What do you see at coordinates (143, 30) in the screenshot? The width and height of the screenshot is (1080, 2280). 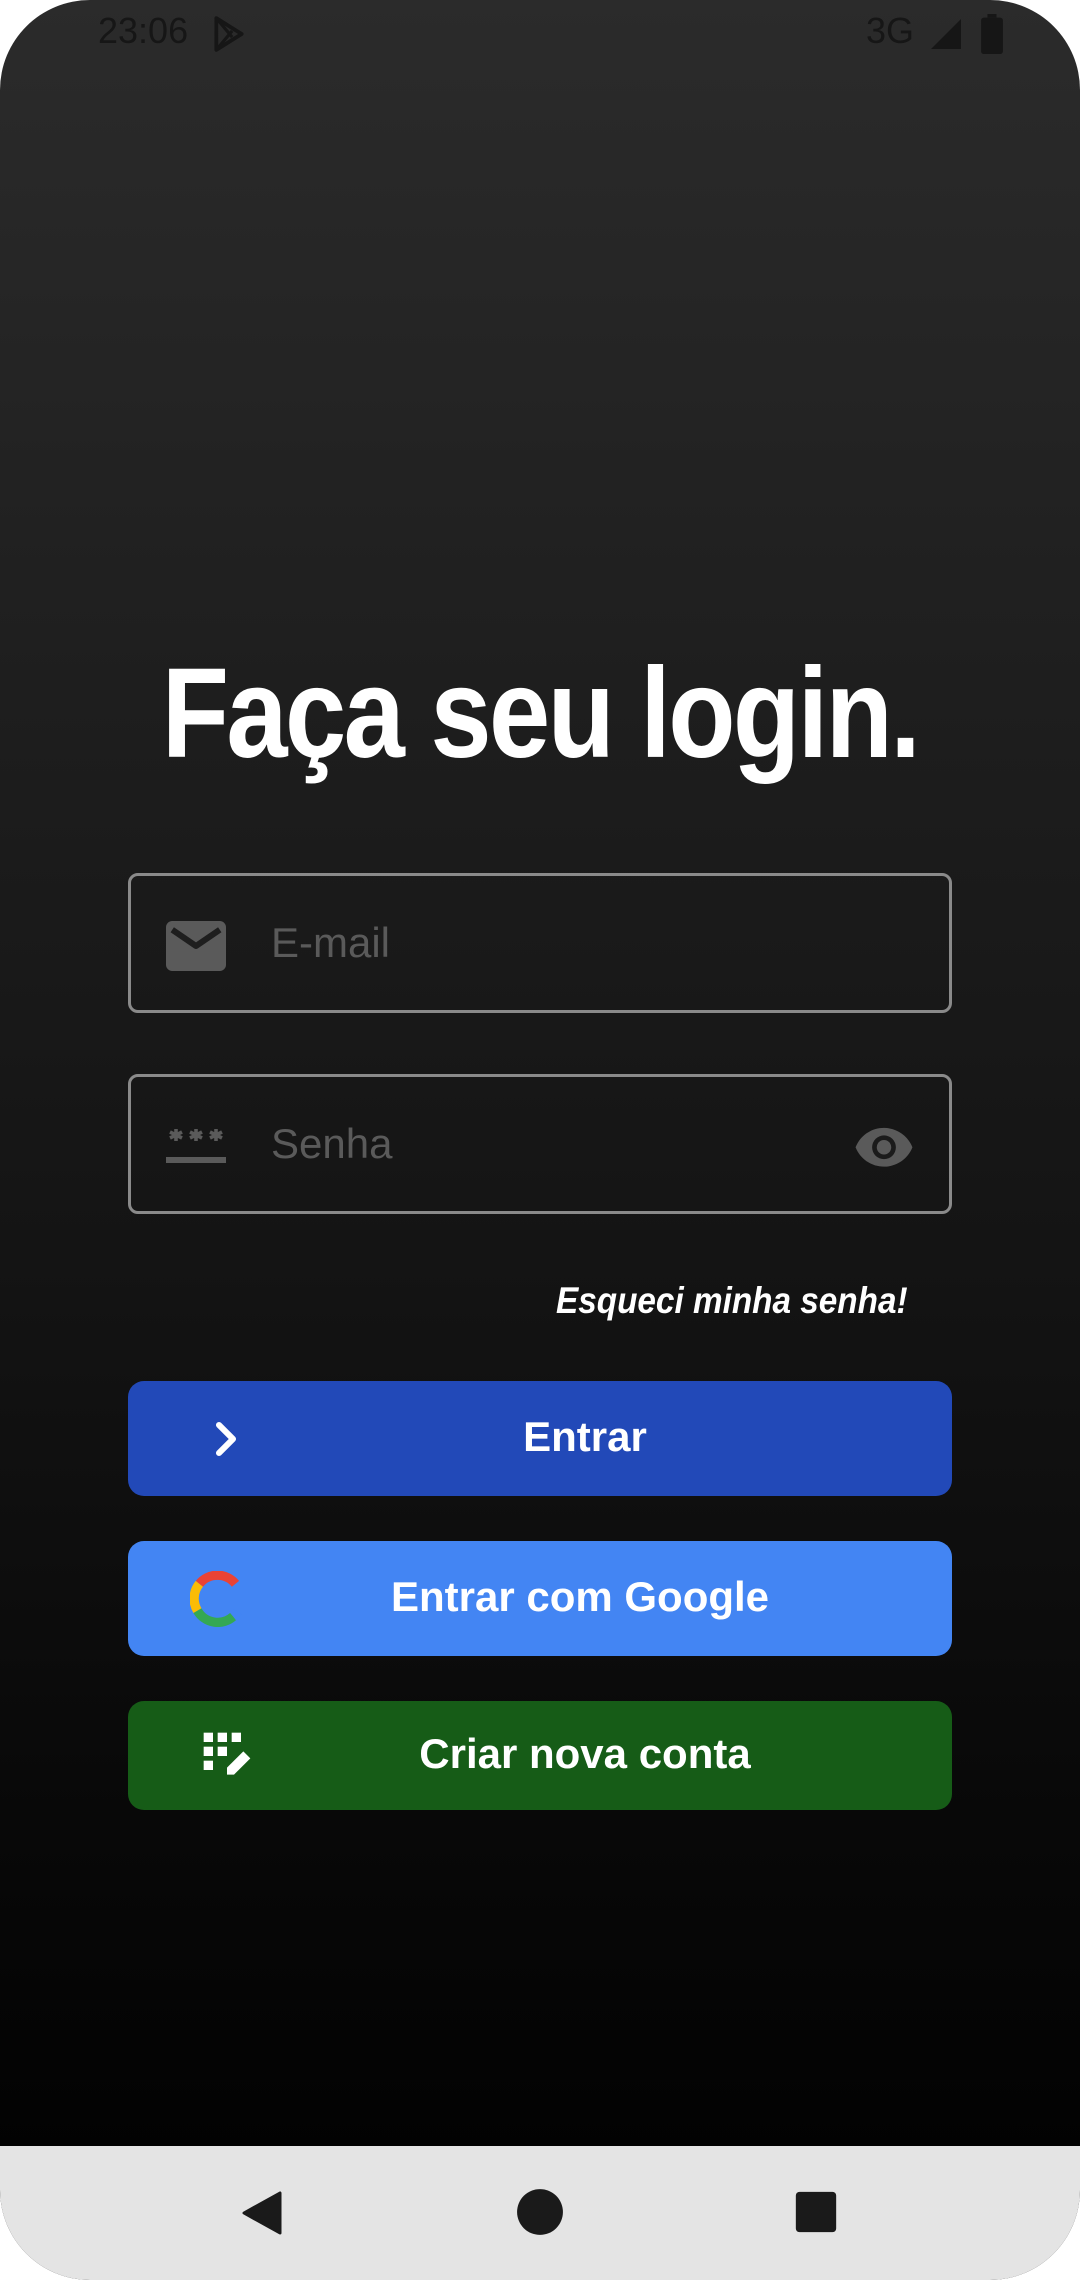 I see `status-time: 23:06` at bounding box center [143, 30].